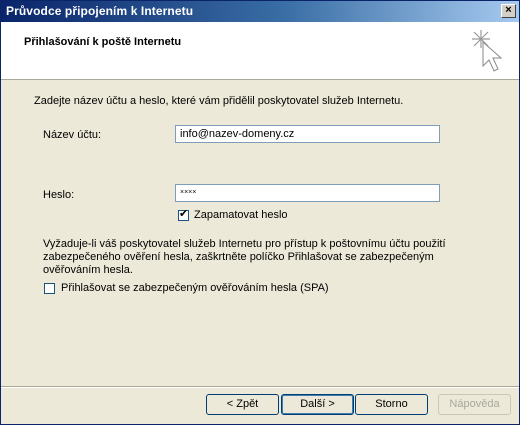 The height and width of the screenshot is (425, 520). I want to click on wizard-icon, so click(487, 51).